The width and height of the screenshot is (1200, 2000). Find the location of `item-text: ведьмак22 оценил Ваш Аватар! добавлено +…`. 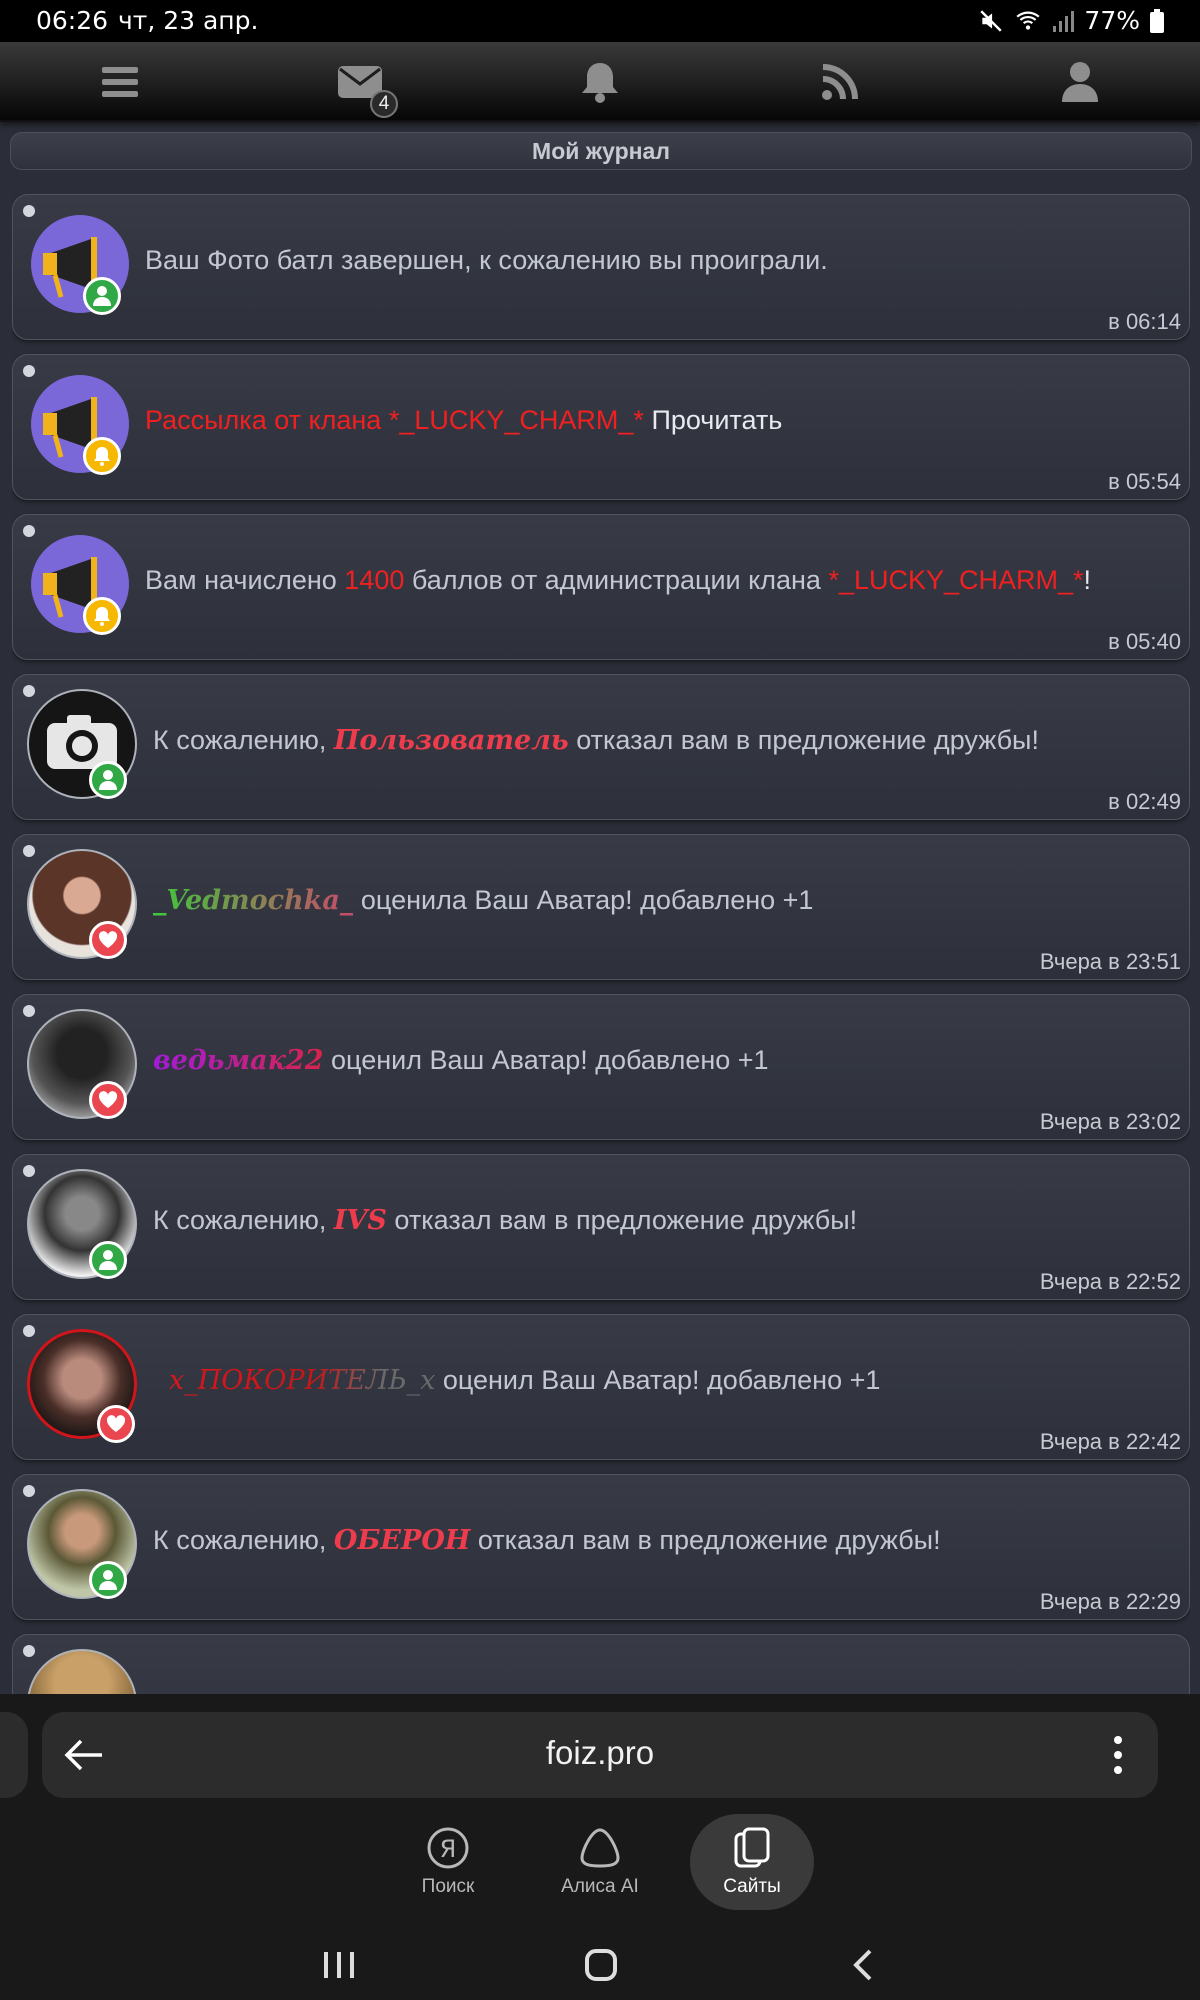

item-text: ведьмак22 оценил Ваш Аватар! добавлено +… is located at coordinates (461, 1060).